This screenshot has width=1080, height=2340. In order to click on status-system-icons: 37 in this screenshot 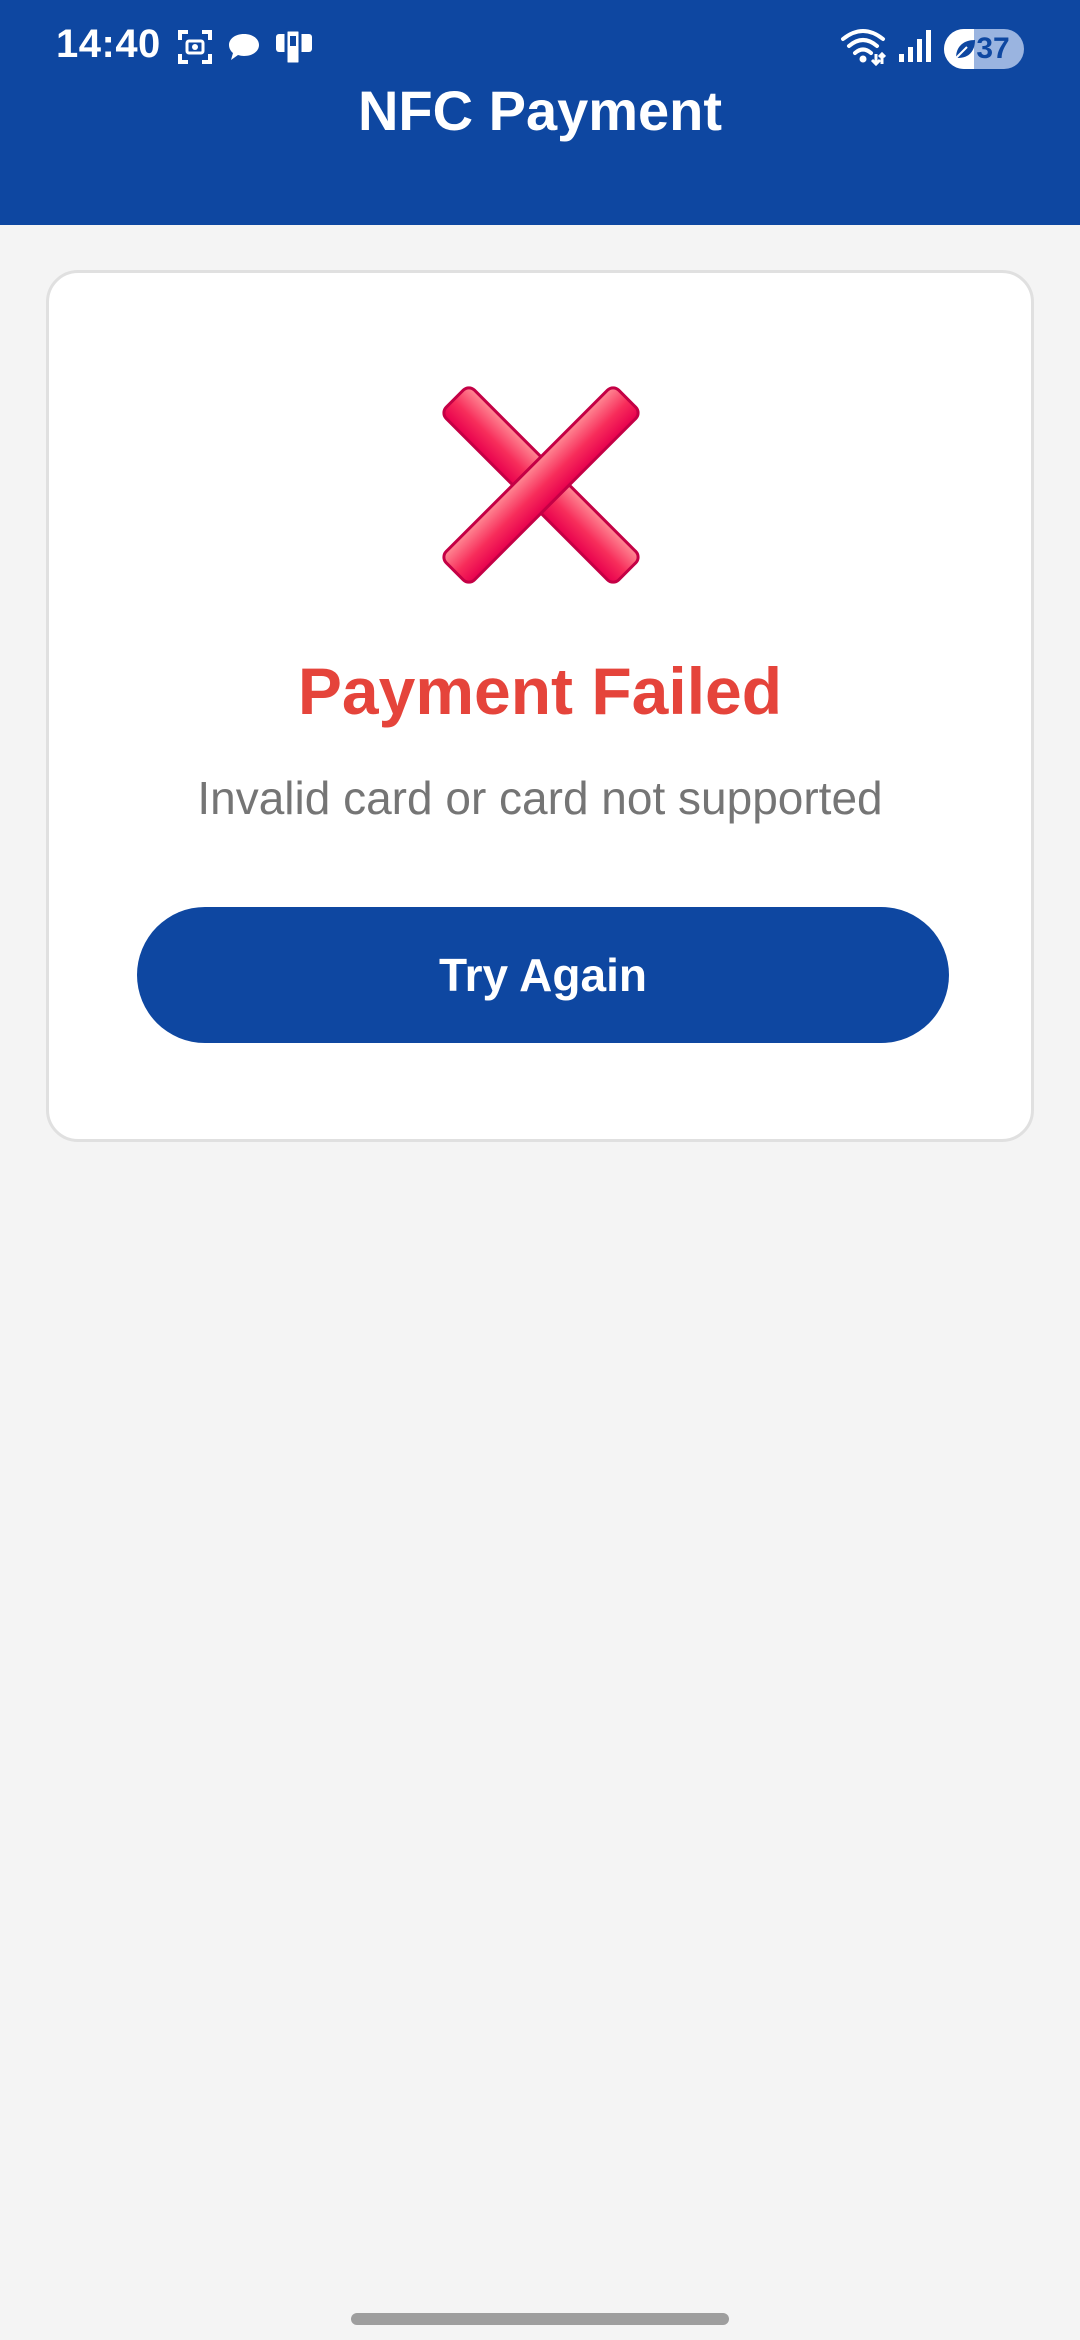, I will do `click(932, 48)`.